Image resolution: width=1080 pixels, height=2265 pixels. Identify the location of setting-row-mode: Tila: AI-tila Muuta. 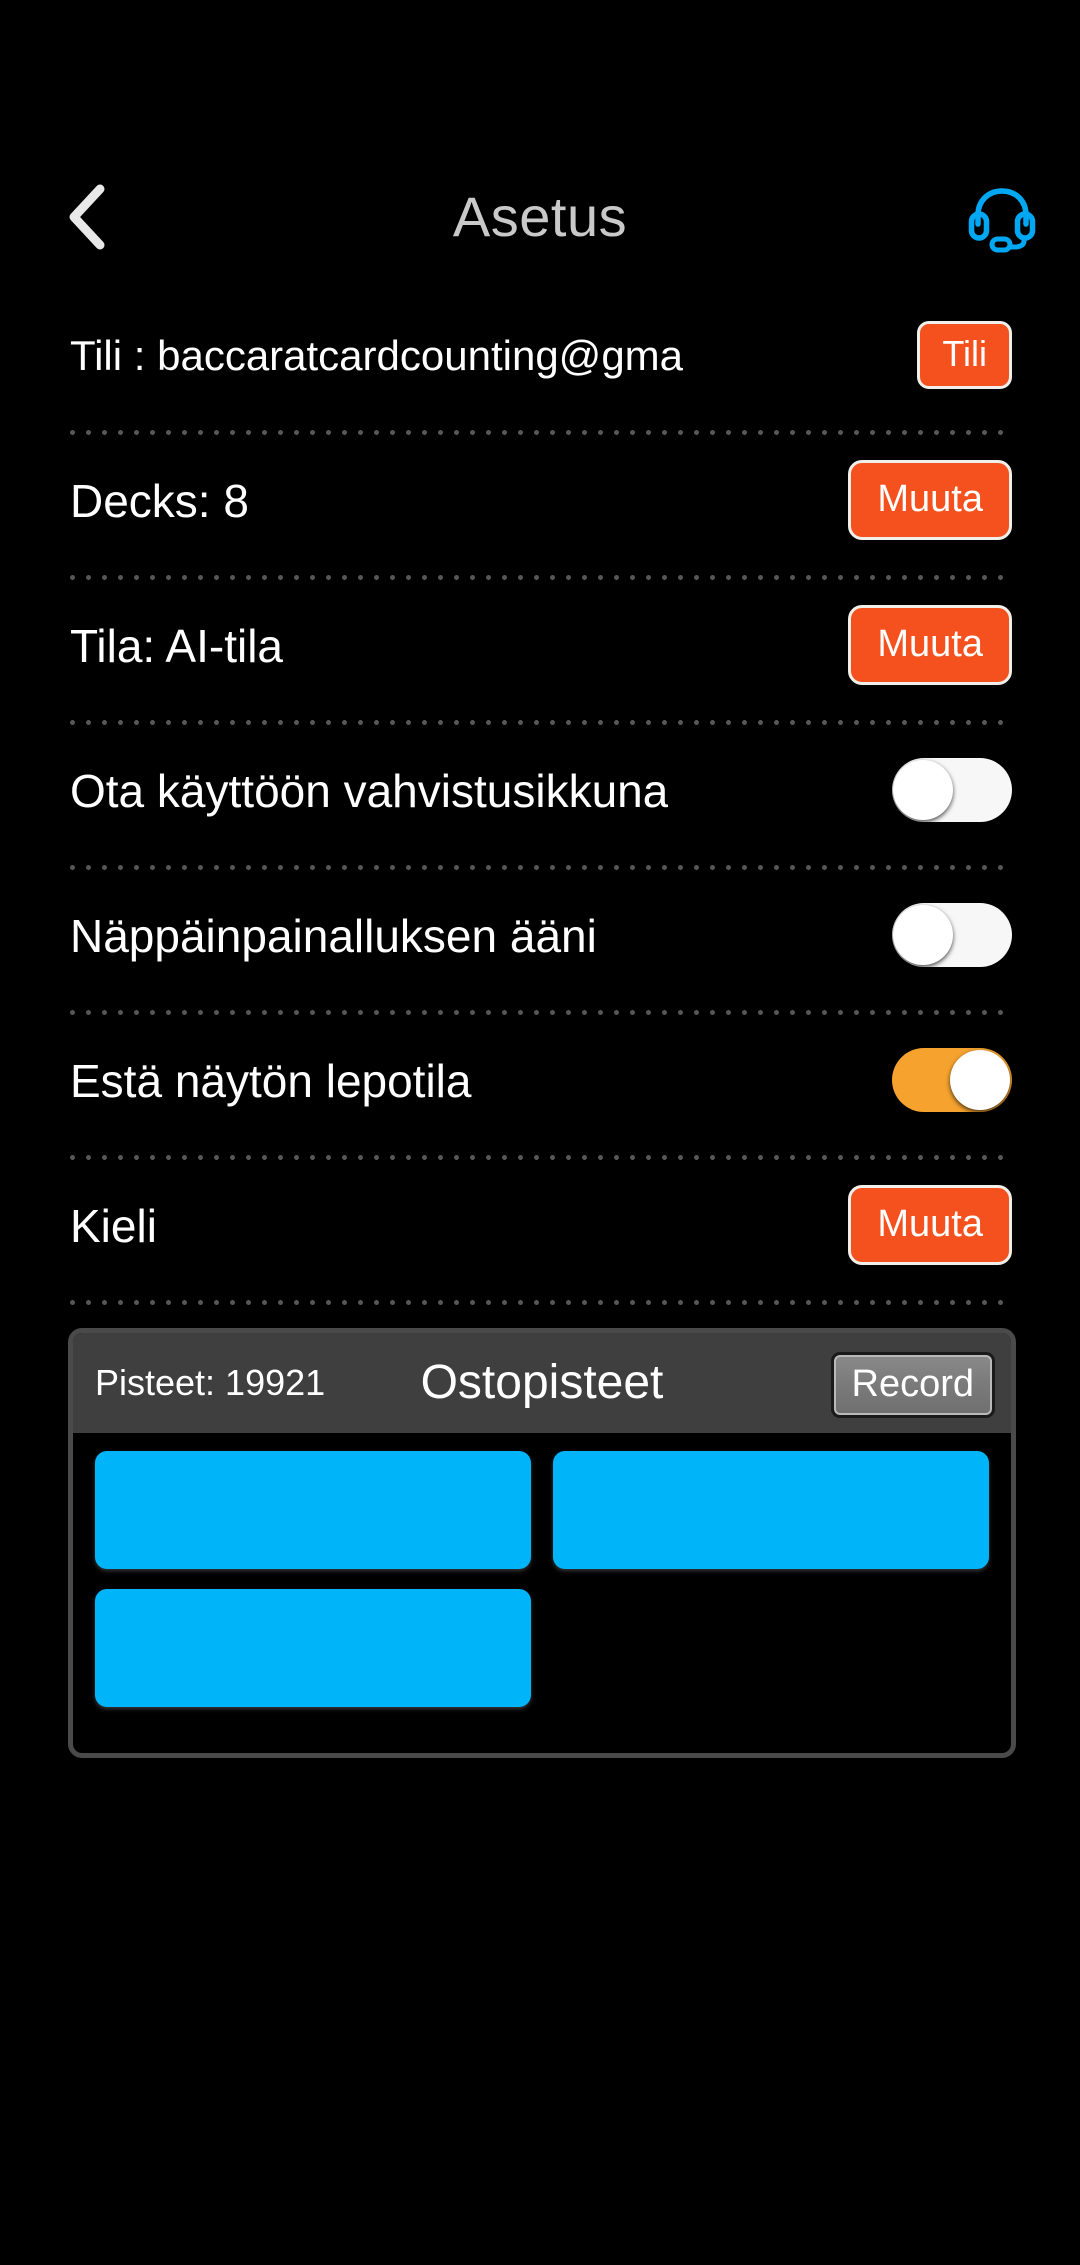
(542, 652).